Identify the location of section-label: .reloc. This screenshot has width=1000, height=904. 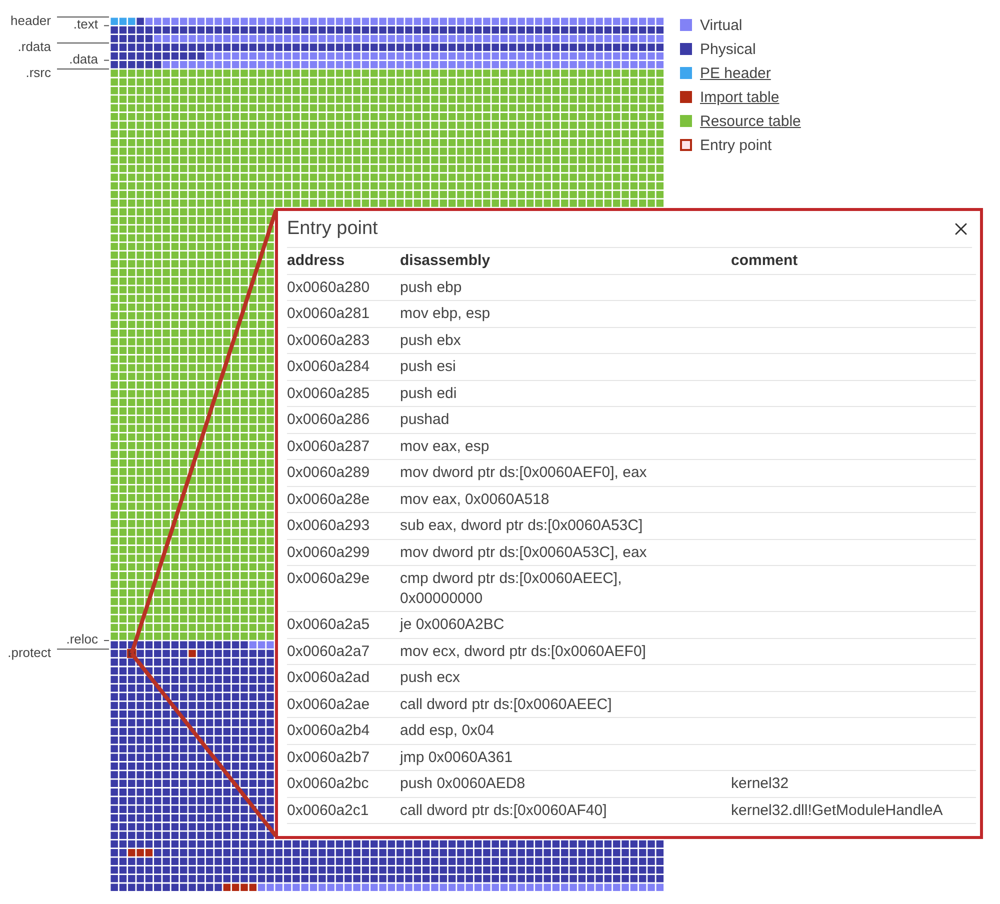
(82, 639).